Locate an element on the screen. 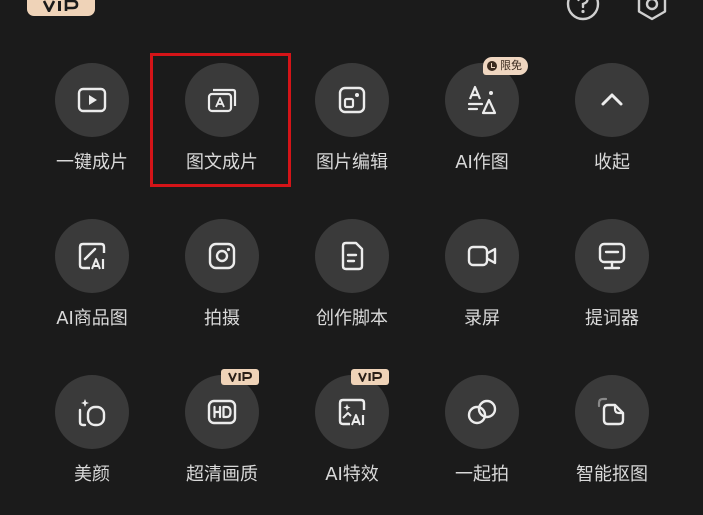  tile-label: 拍摄 is located at coordinates (222, 318).